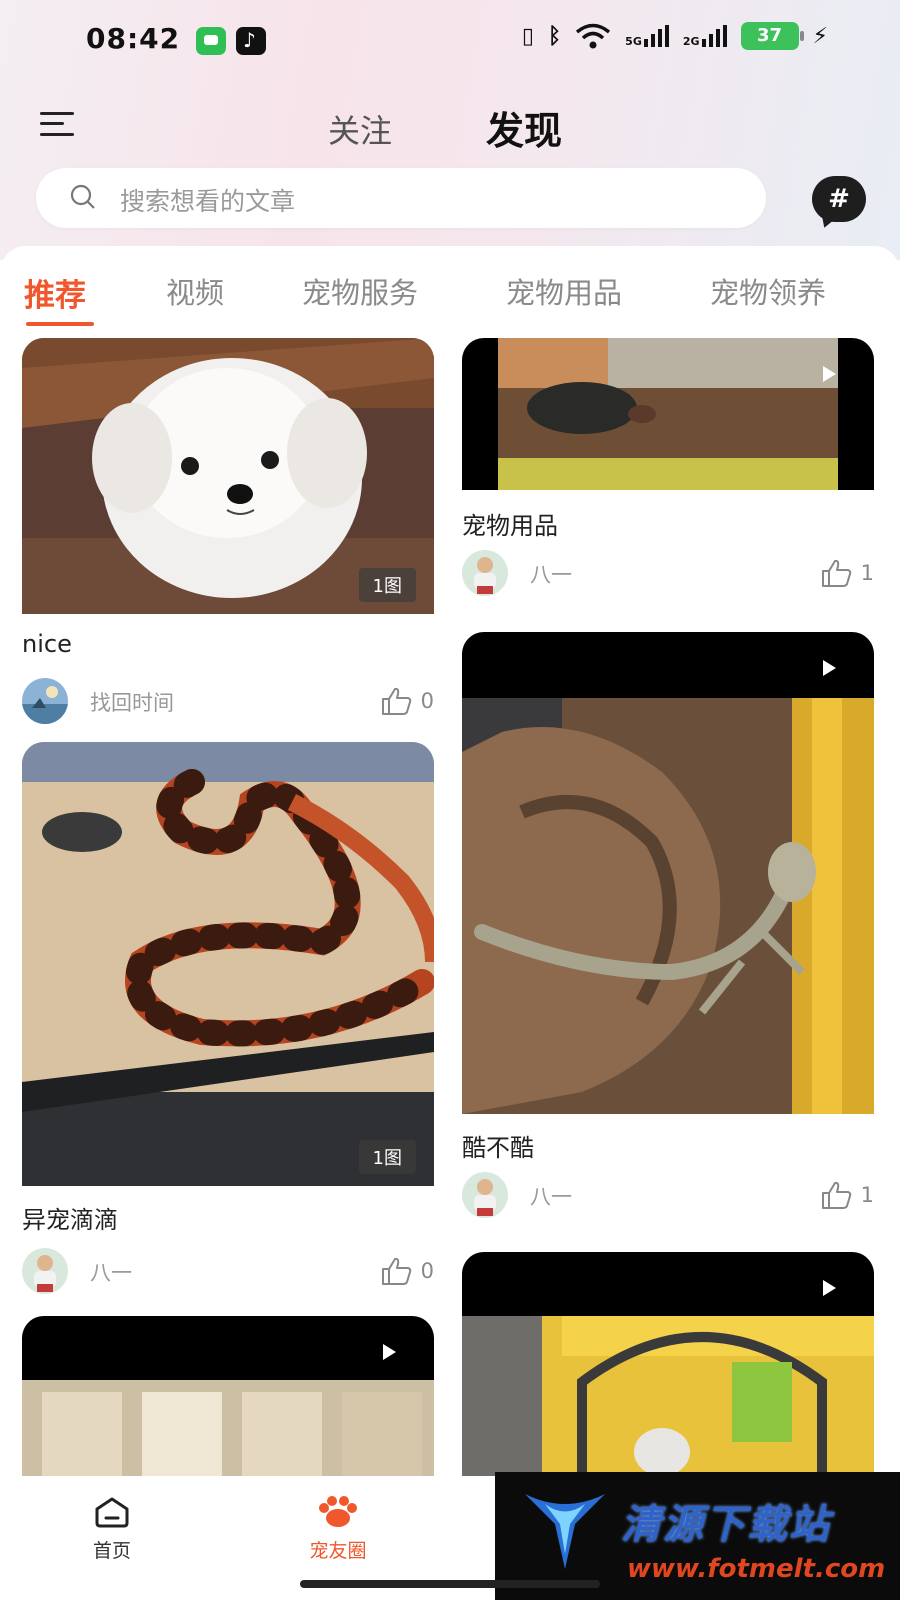 Image resolution: width=900 pixels, height=1600 pixels. Describe the element at coordinates (647, 36) in the screenshot. I see `signal-5g-icon: 5G` at that location.